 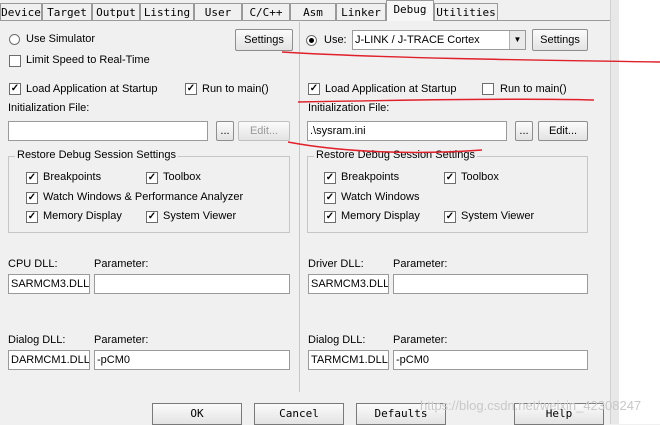 I want to click on debugger-select-value: J-LINK / J-TRACE Cortex, so click(x=417, y=40).